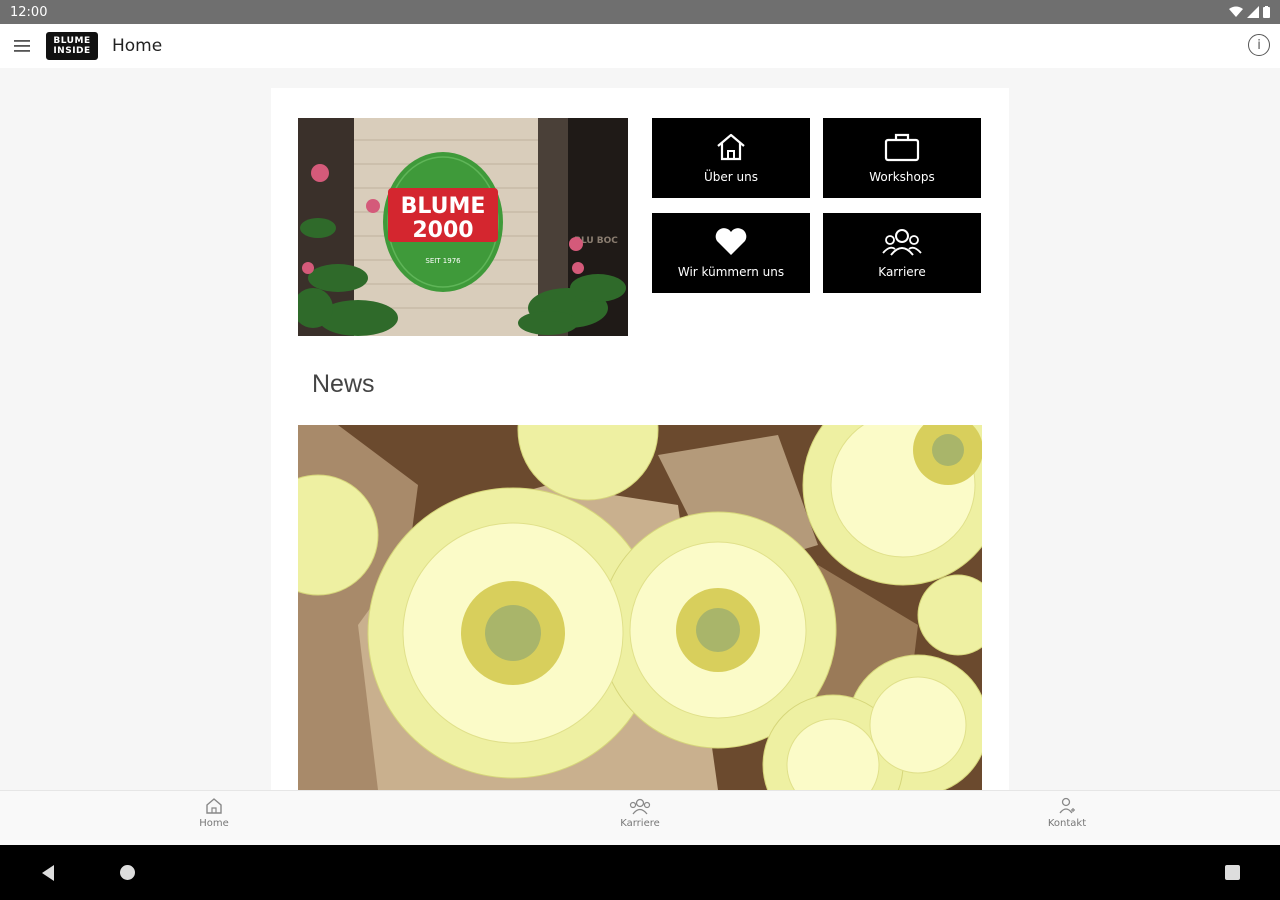 Image resolution: width=1280 pixels, height=900 pixels. I want to click on sign-text-line2: 2000, so click(442, 230).